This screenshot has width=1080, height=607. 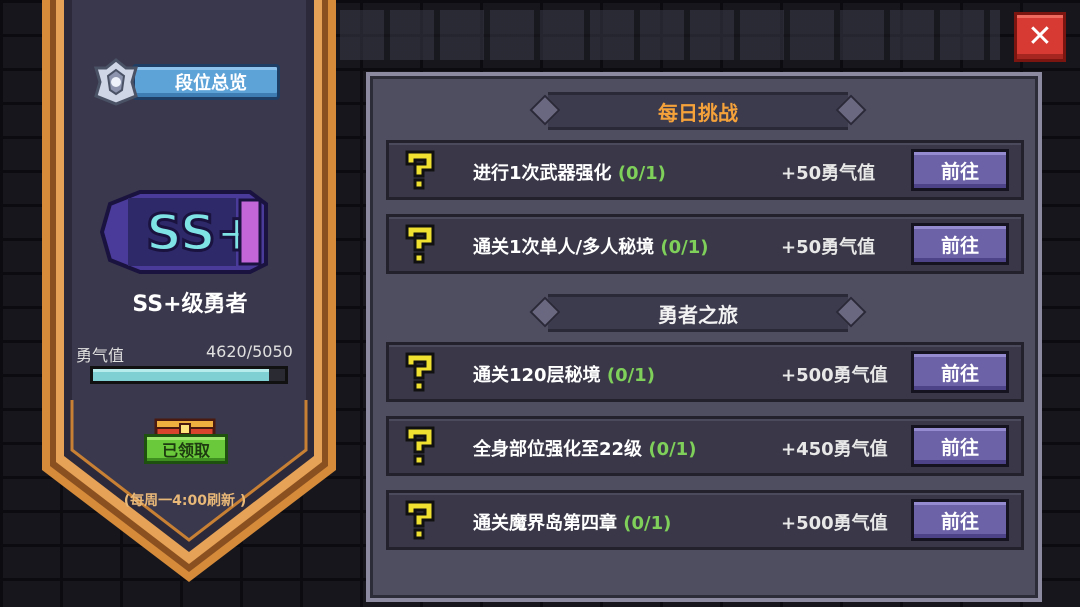 What do you see at coordinates (185, 501) in the screenshot?
I see `weekly-refresh-note: (每周一4:00刷新 )` at bounding box center [185, 501].